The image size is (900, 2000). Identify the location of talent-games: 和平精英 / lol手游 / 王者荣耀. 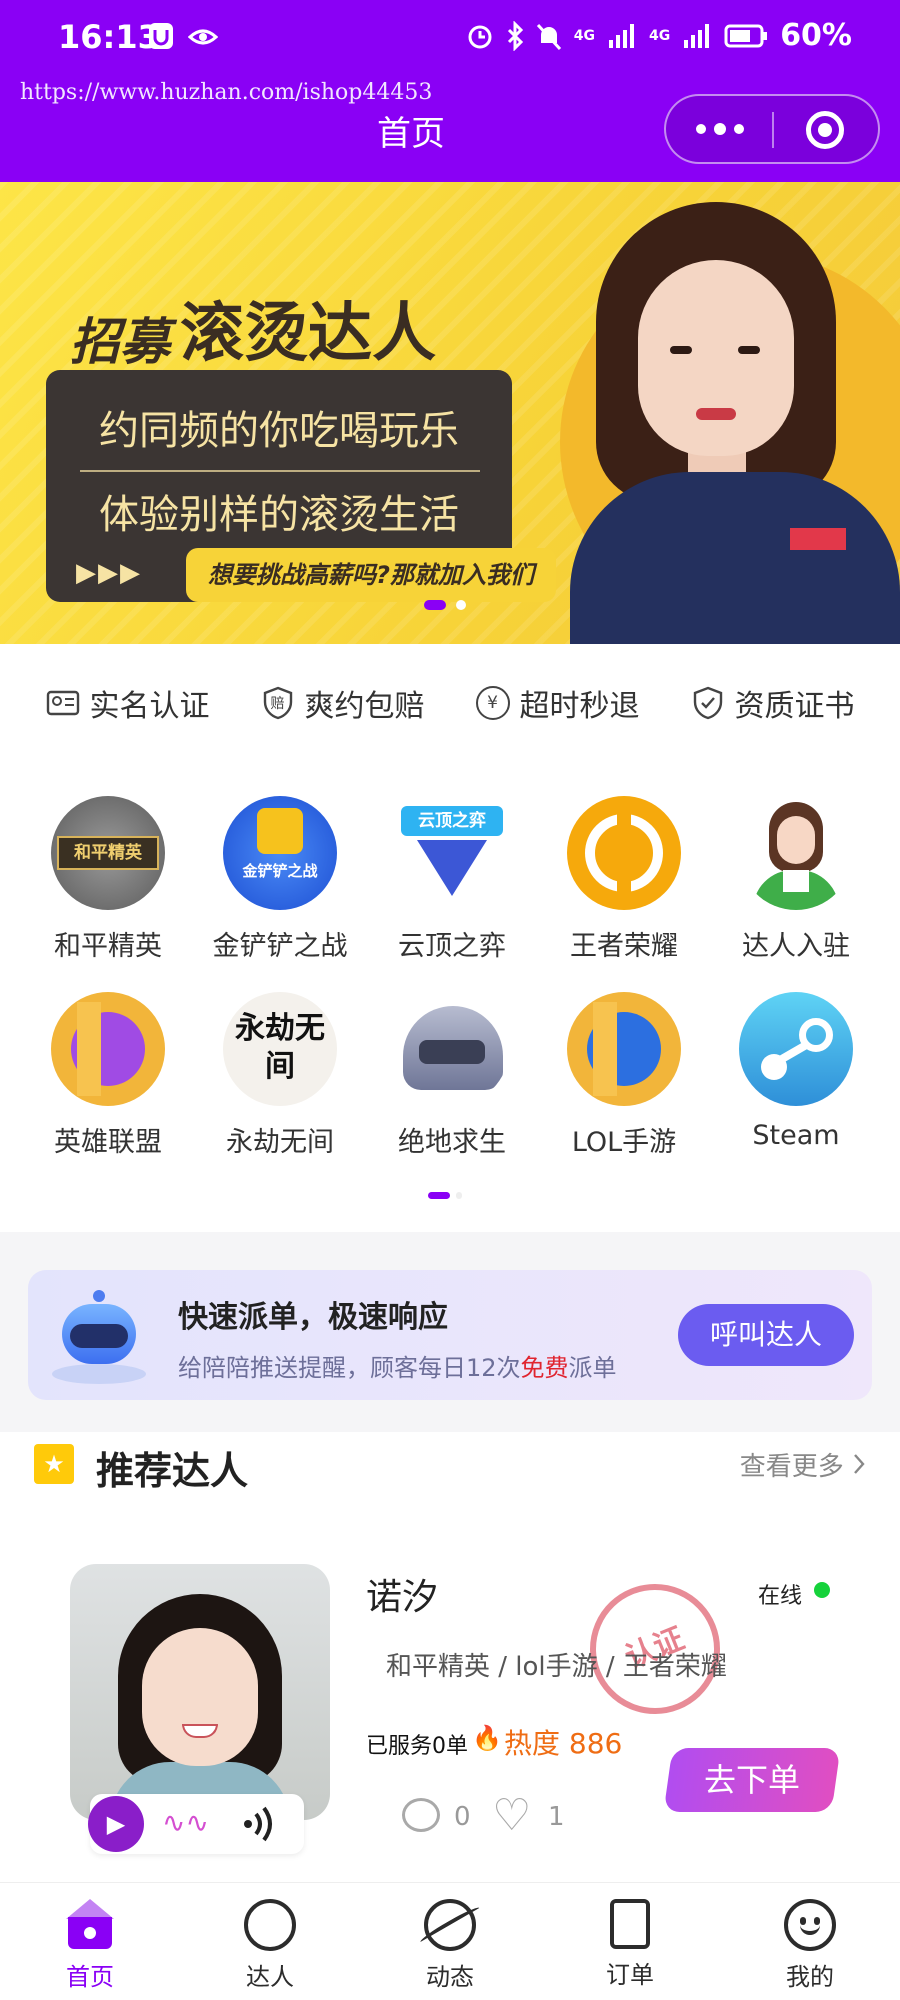
(556, 1667).